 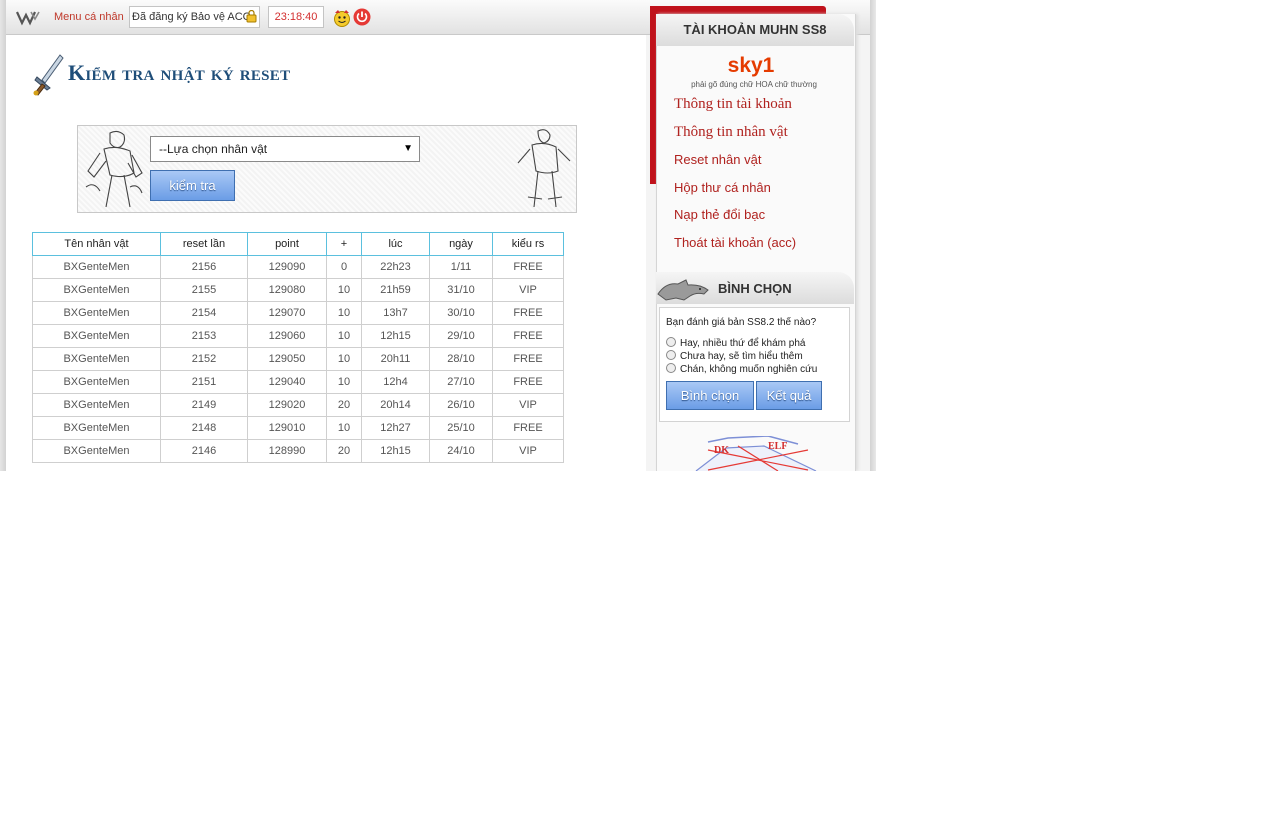 I want to click on character-select: --Lựa chọn nhân vật ▼, so click(x=285, y=149).